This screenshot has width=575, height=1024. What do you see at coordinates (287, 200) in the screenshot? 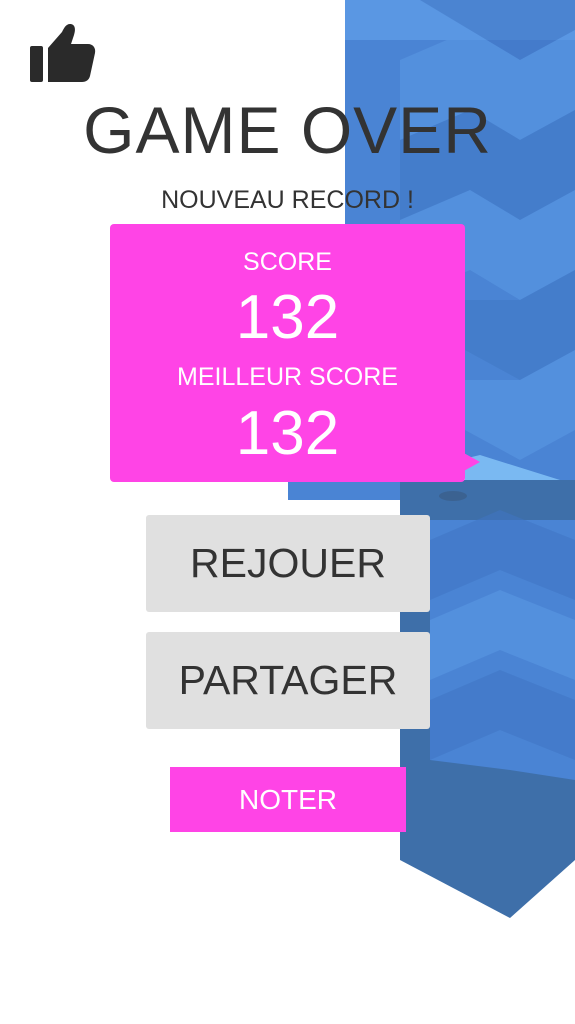
I see `new-record-label: NOUVEAU RECORD !` at bounding box center [287, 200].